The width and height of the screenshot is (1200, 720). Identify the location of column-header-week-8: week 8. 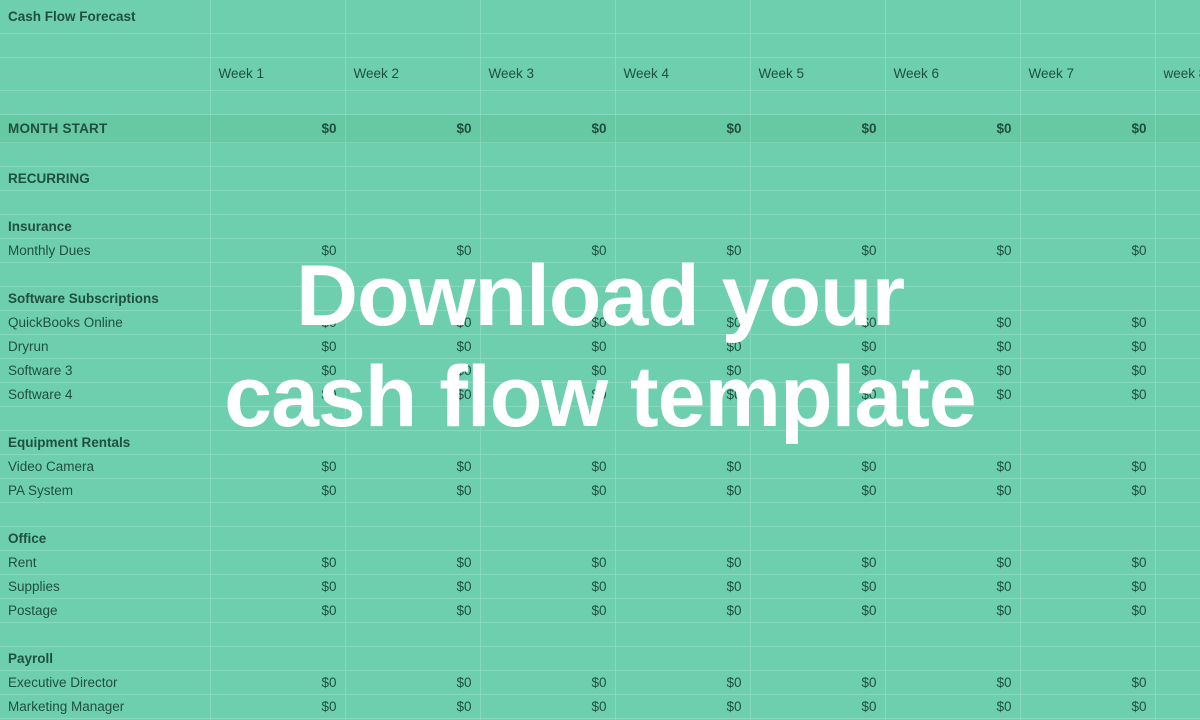
(1177, 74).